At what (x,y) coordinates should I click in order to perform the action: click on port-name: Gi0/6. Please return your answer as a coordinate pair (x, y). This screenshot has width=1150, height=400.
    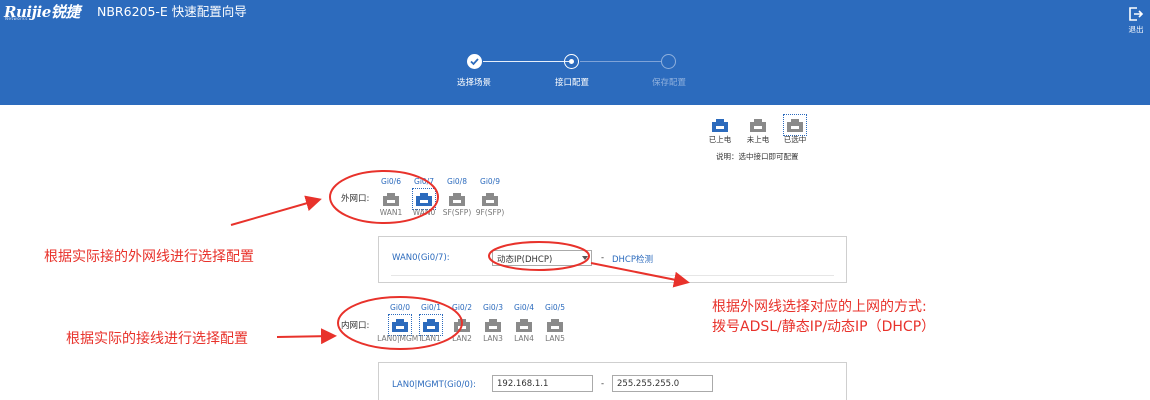
    Looking at the image, I should click on (391, 181).